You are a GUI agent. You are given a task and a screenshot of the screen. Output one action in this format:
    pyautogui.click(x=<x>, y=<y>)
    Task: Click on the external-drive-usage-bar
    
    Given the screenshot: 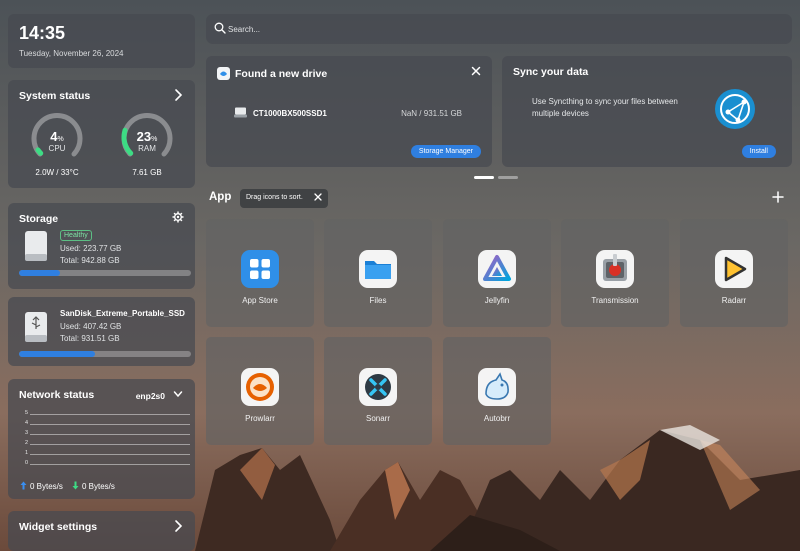 What is the action you would take?
    pyautogui.click(x=105, y=354)
    